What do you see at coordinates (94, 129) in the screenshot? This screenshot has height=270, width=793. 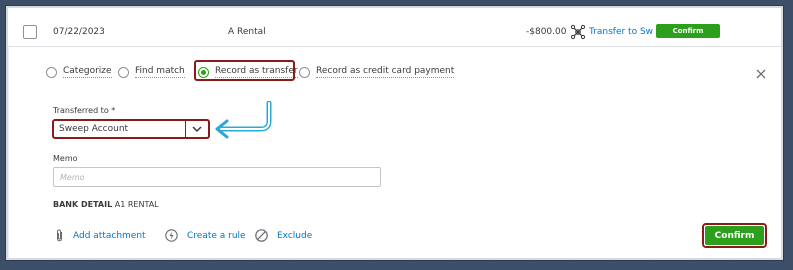 I see `transferred-to-value: Sweep Account` at bounding box center [94, 129].